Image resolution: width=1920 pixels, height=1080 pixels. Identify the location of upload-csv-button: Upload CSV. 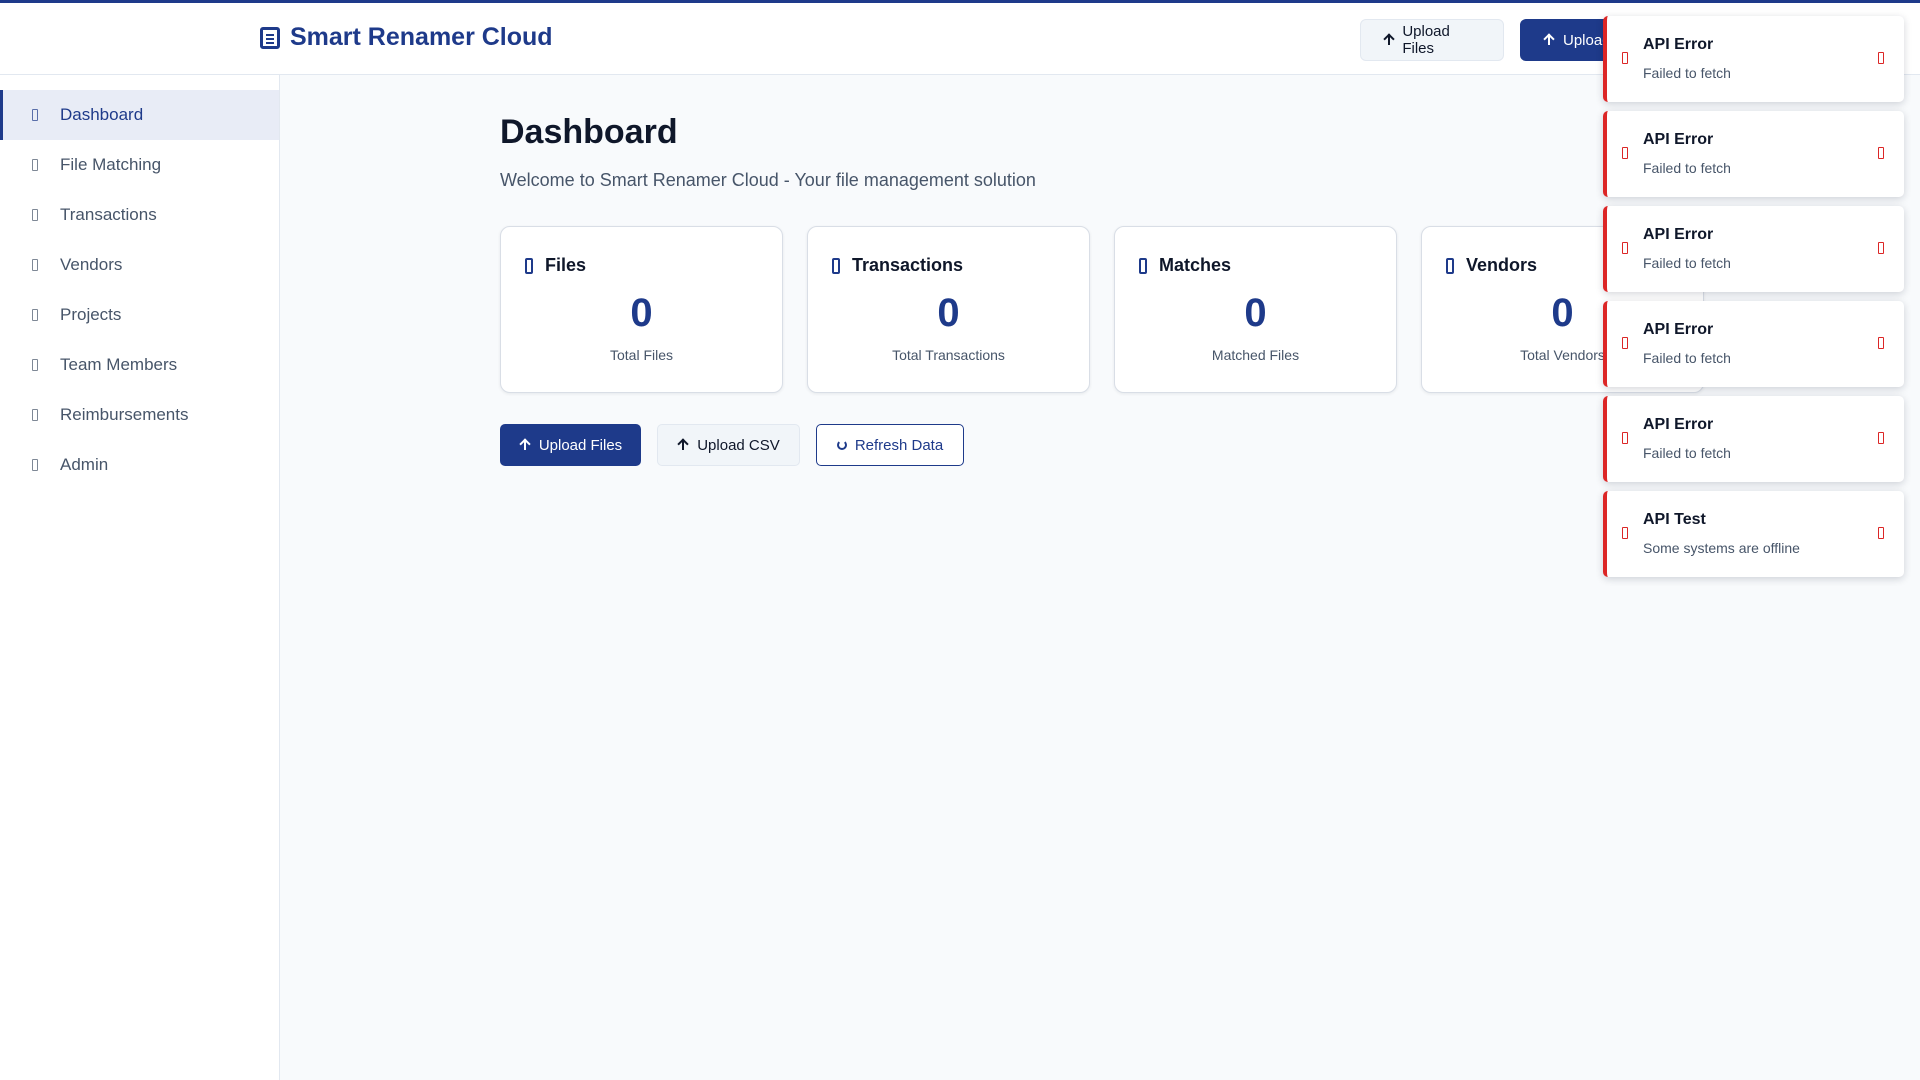
(728, 445).